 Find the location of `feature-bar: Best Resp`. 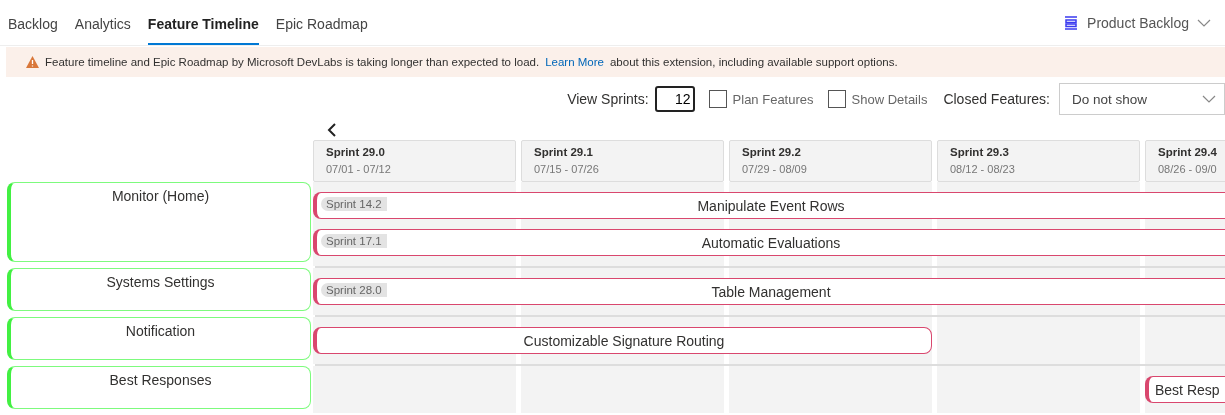

feature-bar: Best Resp is located at coordinates (1185, 389).